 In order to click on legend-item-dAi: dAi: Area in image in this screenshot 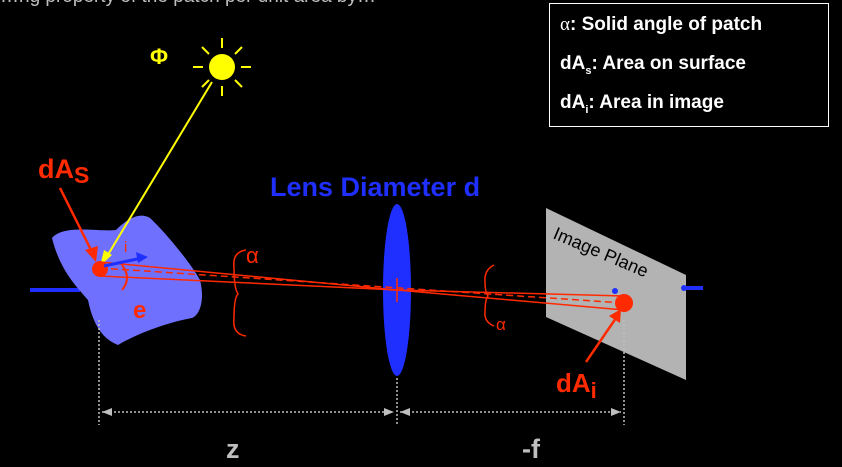, I will do `click(694, 107)`.